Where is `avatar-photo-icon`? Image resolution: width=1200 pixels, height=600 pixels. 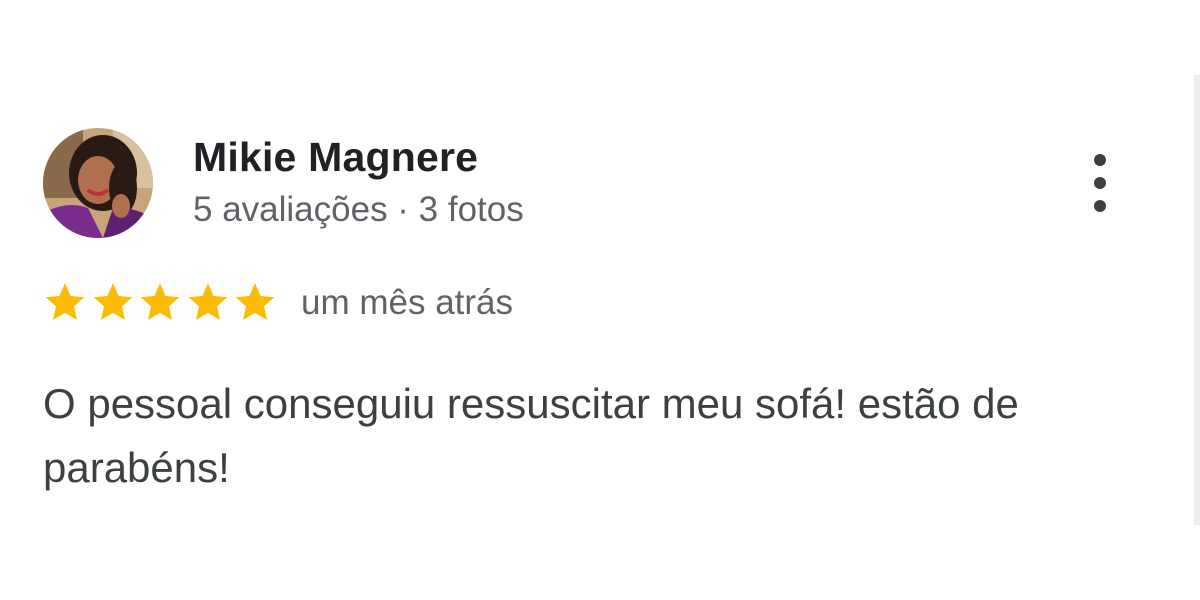
avatar-photo-icon is located at coordinates (98, 183).